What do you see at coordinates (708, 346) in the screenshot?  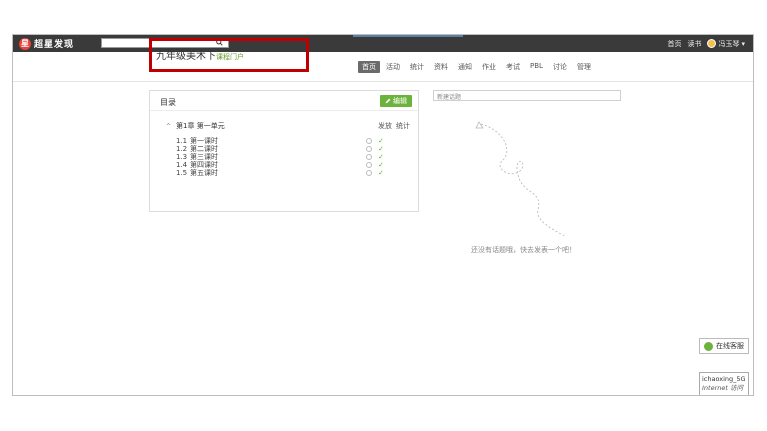 I see `headset-icon` at bounding box center [708, 346].